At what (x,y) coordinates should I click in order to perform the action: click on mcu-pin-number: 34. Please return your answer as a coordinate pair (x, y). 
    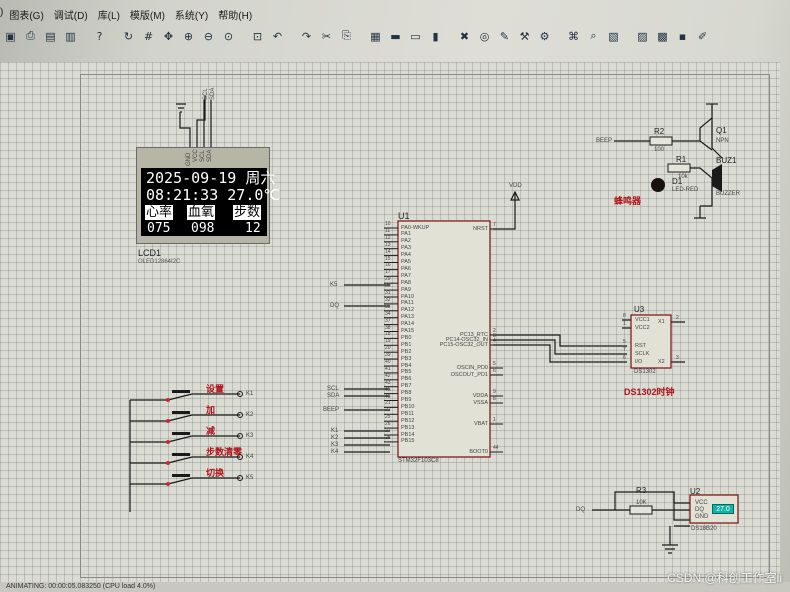
    Looking at the image, I should click on (388, 313).